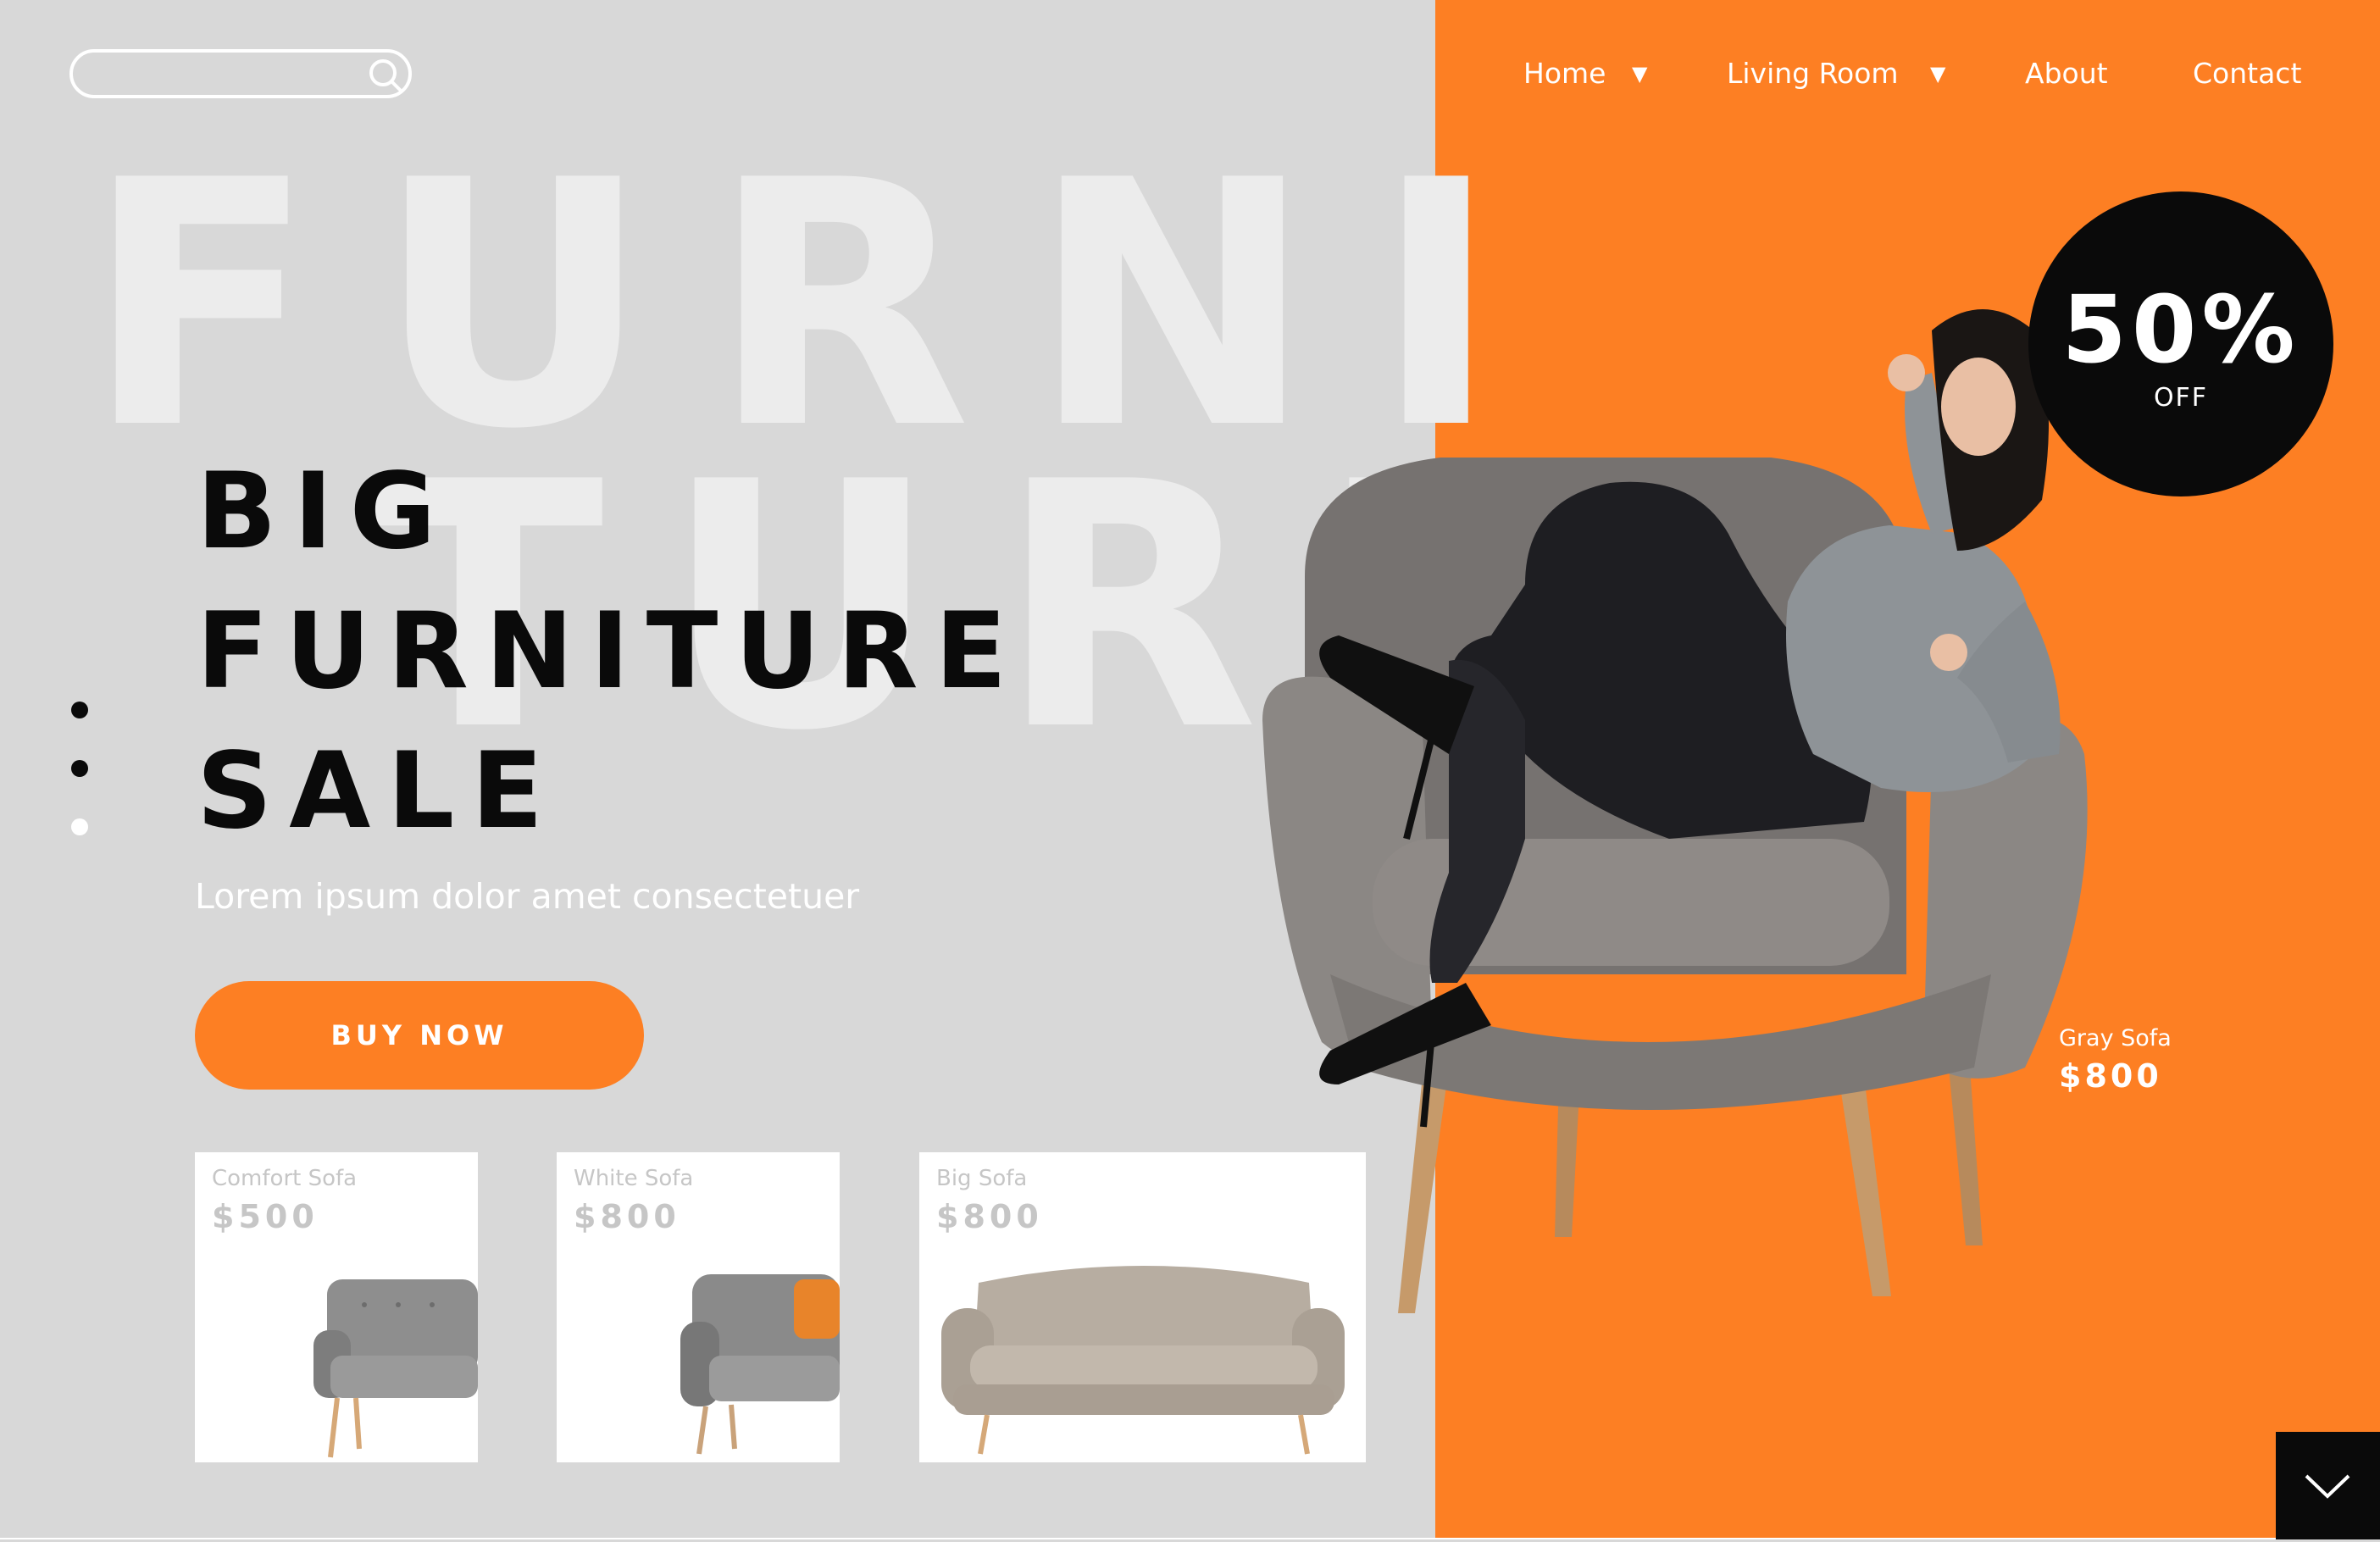 The width and height of the screenshot is (2380, 1542). I want to click on nav-item-home: Home, so click(1564, 74).